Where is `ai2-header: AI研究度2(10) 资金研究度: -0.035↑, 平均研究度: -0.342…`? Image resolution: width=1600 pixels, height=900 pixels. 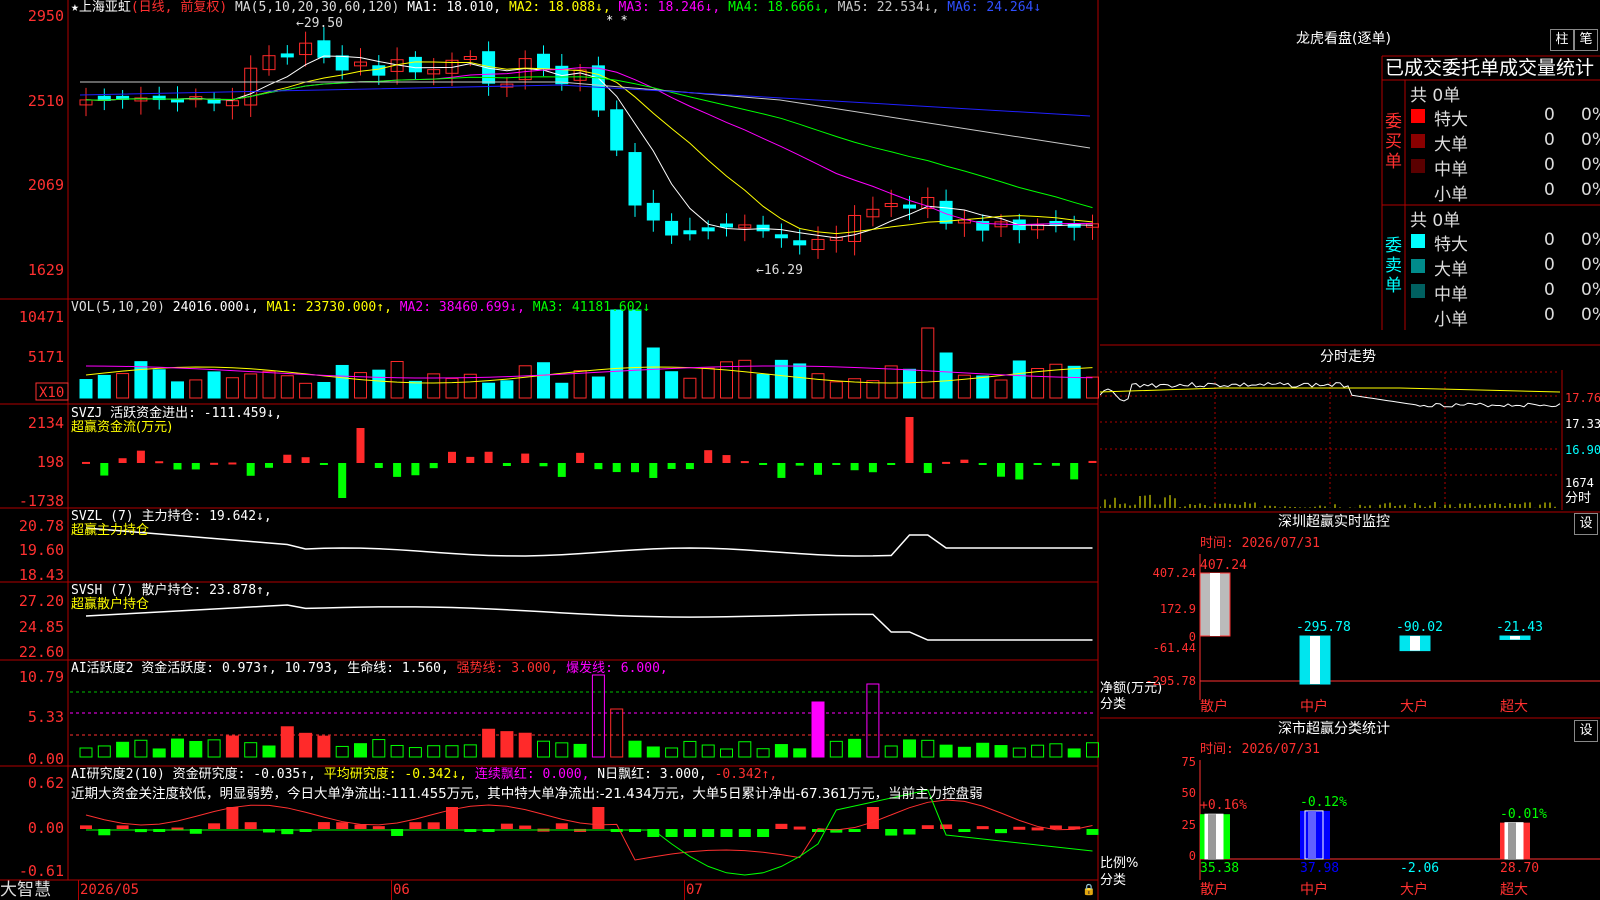 ai2-header: AI研究度2(10) 资金研究度: -0.035↑, 平均研究度: -0.342… is located at coordinates (424, 775).